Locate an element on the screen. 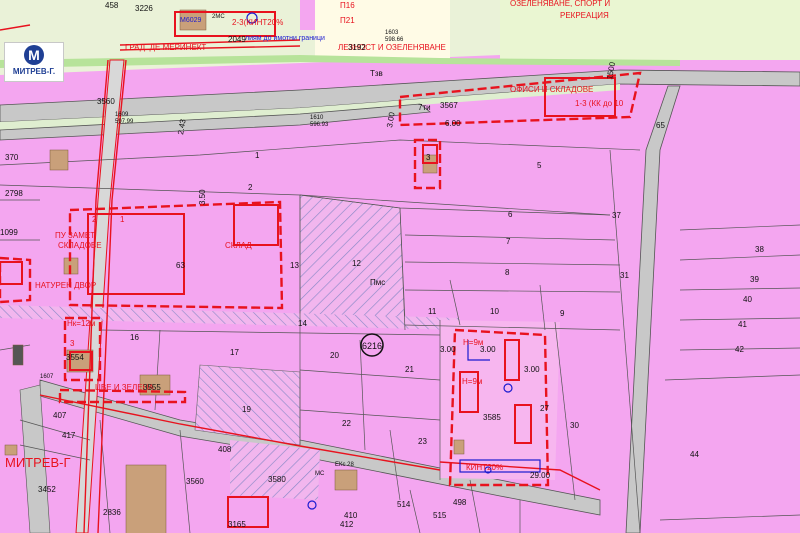 The height and width of the screenshot is (533, 800). sport-zone is located at coordinates (650, 30).